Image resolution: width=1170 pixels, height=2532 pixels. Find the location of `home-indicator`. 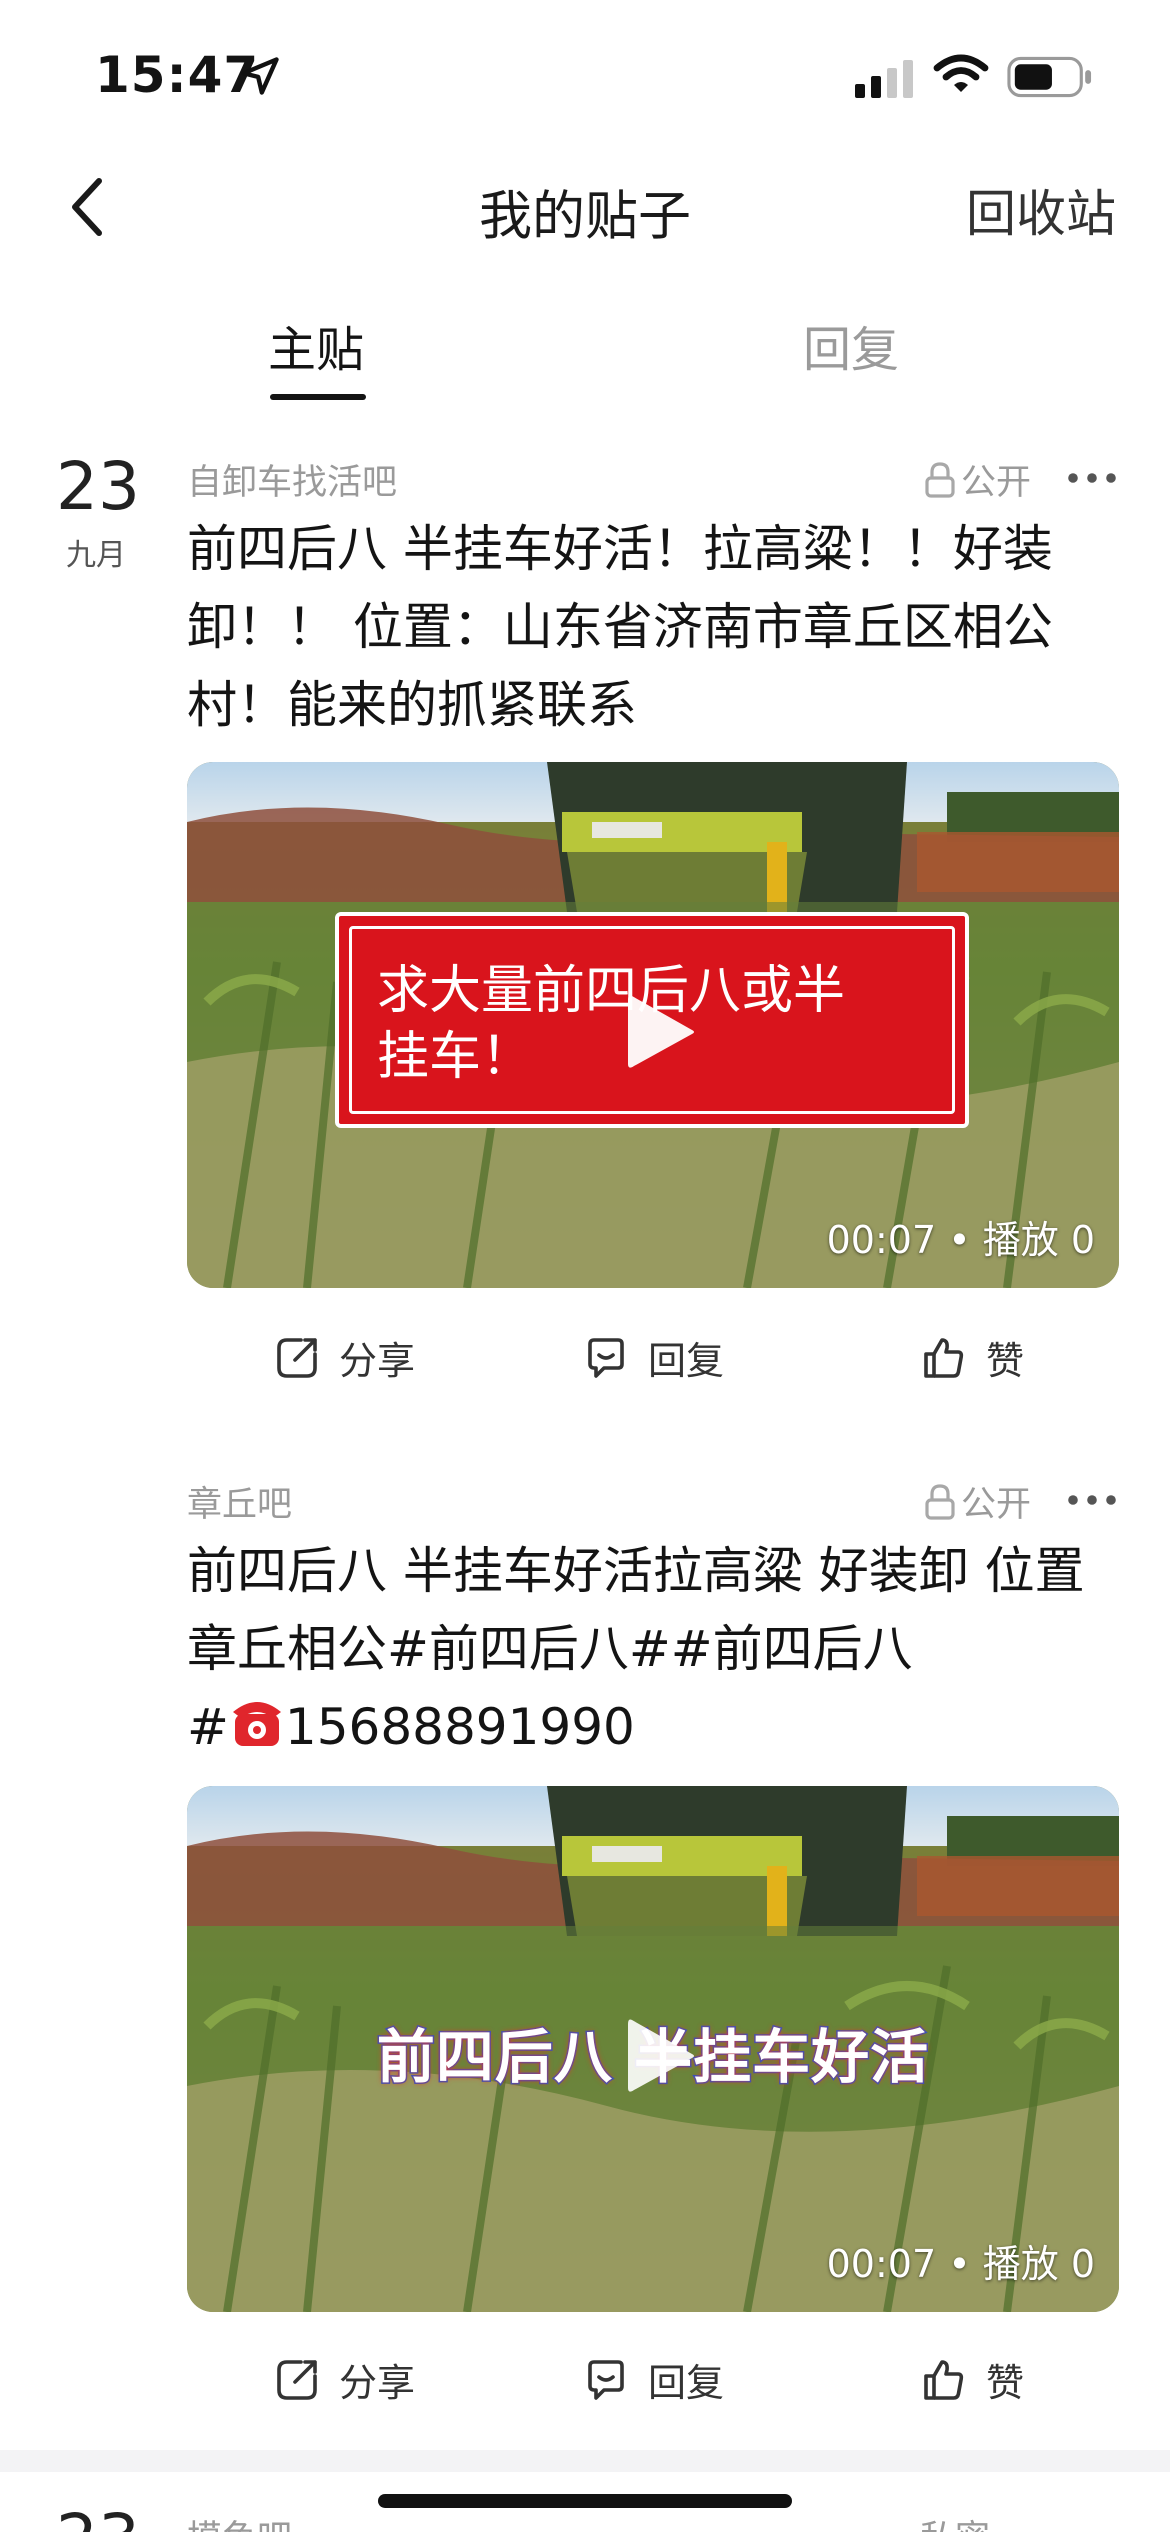

home-indicator is located at coordinates (585, 2501).